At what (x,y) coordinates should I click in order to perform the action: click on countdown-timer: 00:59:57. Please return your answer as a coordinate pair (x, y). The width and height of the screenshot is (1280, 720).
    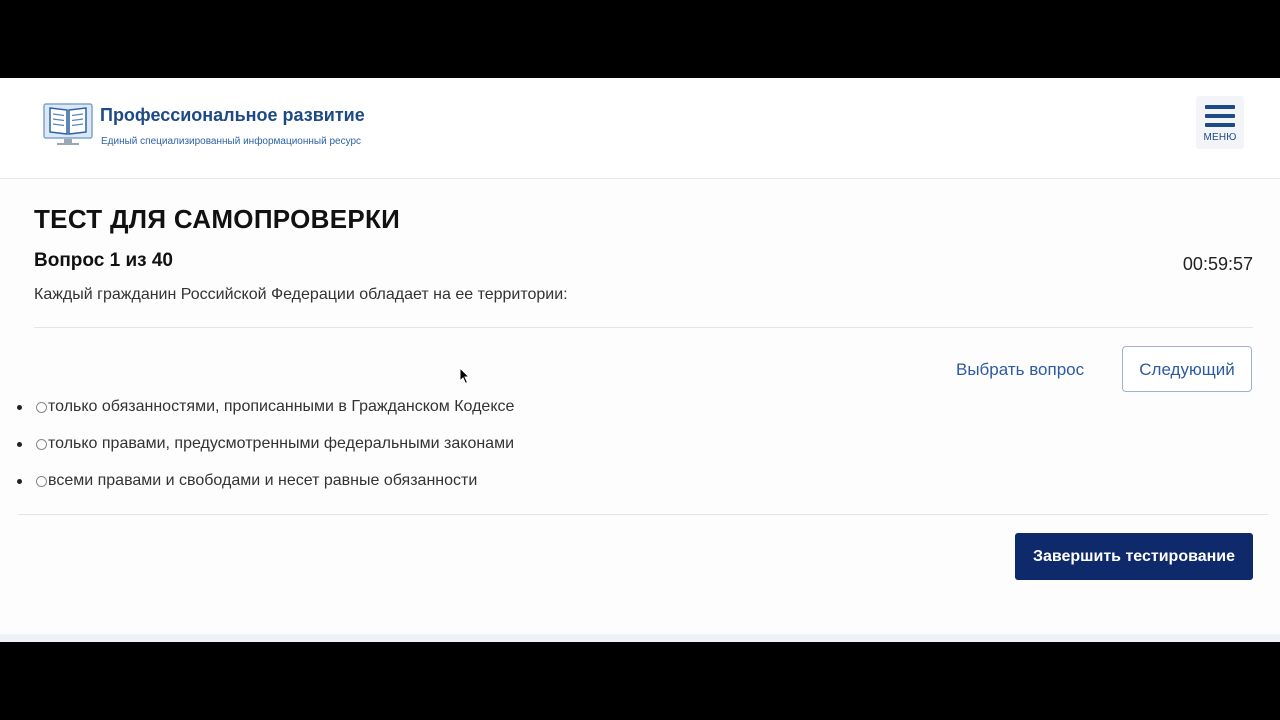
    Looking at the image, I should click on (1217, 264).